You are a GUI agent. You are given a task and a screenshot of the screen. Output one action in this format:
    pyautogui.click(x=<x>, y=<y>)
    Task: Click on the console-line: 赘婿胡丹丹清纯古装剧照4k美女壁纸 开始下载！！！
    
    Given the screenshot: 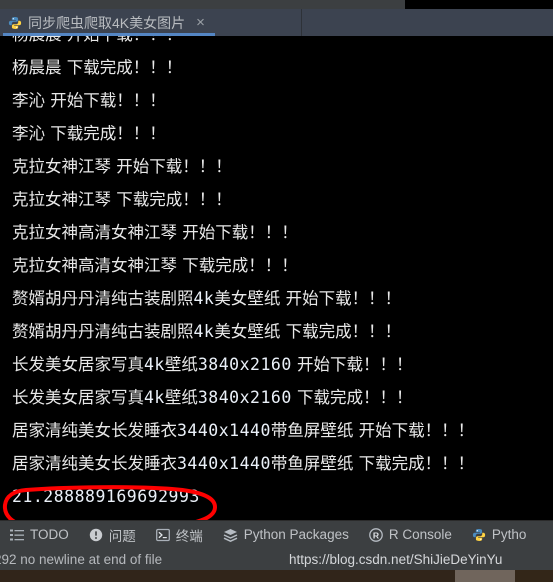 What is the action you would take?
    pyautogui.click(x=206, y=299)
    